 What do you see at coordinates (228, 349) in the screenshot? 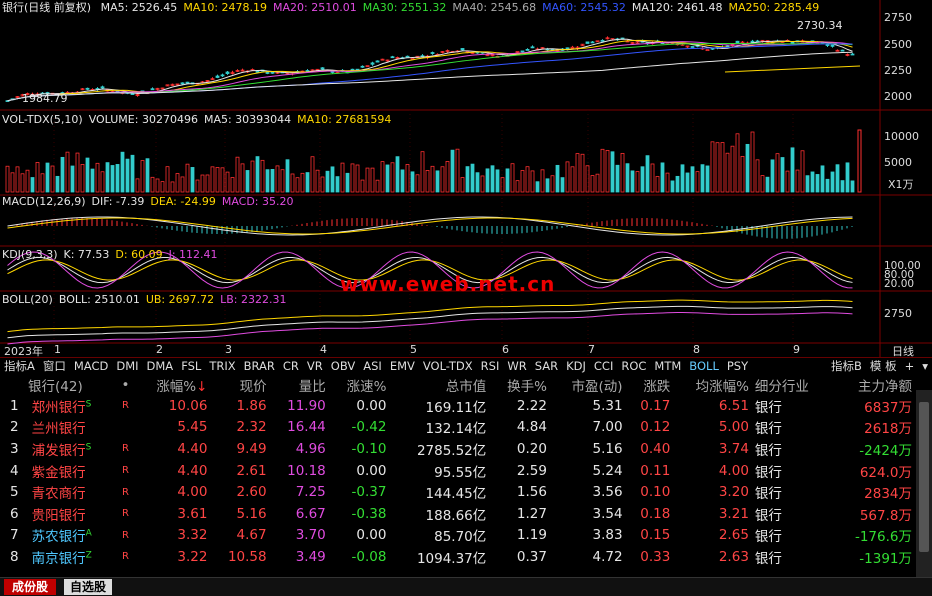
I see `x-axis-month: 3` at bounding box center [228, 349].